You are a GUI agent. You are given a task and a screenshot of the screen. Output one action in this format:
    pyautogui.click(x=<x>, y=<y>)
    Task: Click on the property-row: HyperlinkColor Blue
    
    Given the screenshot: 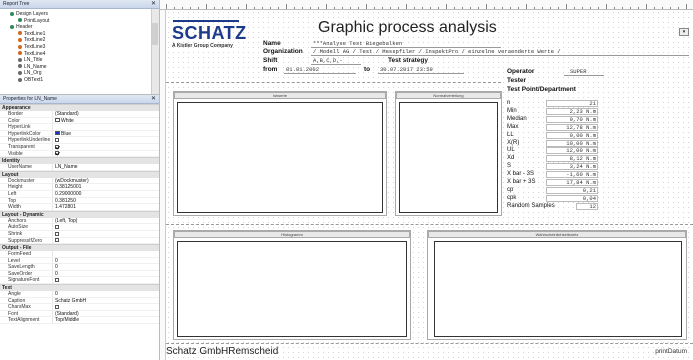 What is the action you would take?
    pyautogui.click(x=79, y=134)
    